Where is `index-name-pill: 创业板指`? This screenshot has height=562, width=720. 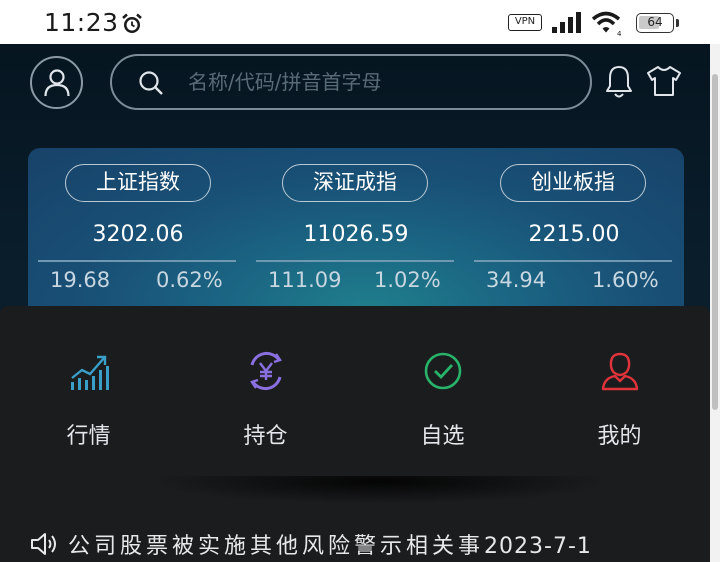
index-name-pill: 创业板指 is located at coordinates (573, 183).